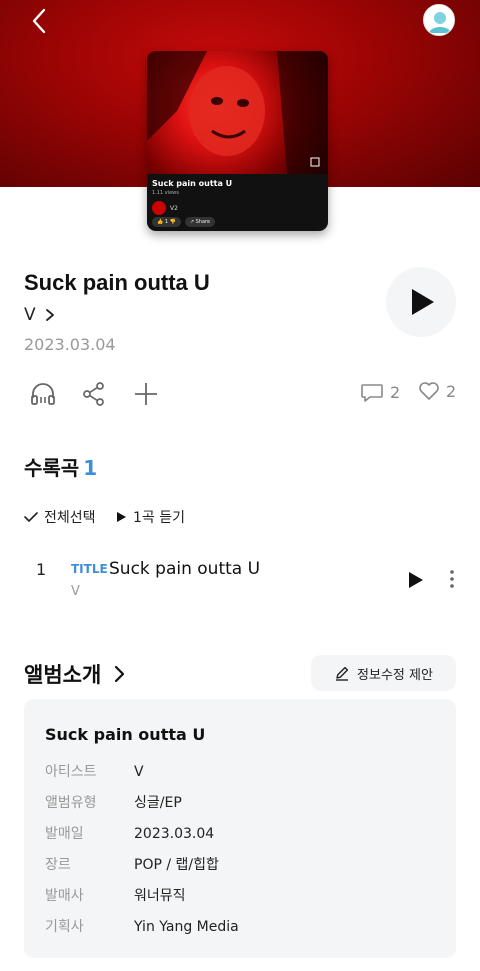  I want to click on track-row: 1 TITLE Suck pain outta U V, so click(240, 578).